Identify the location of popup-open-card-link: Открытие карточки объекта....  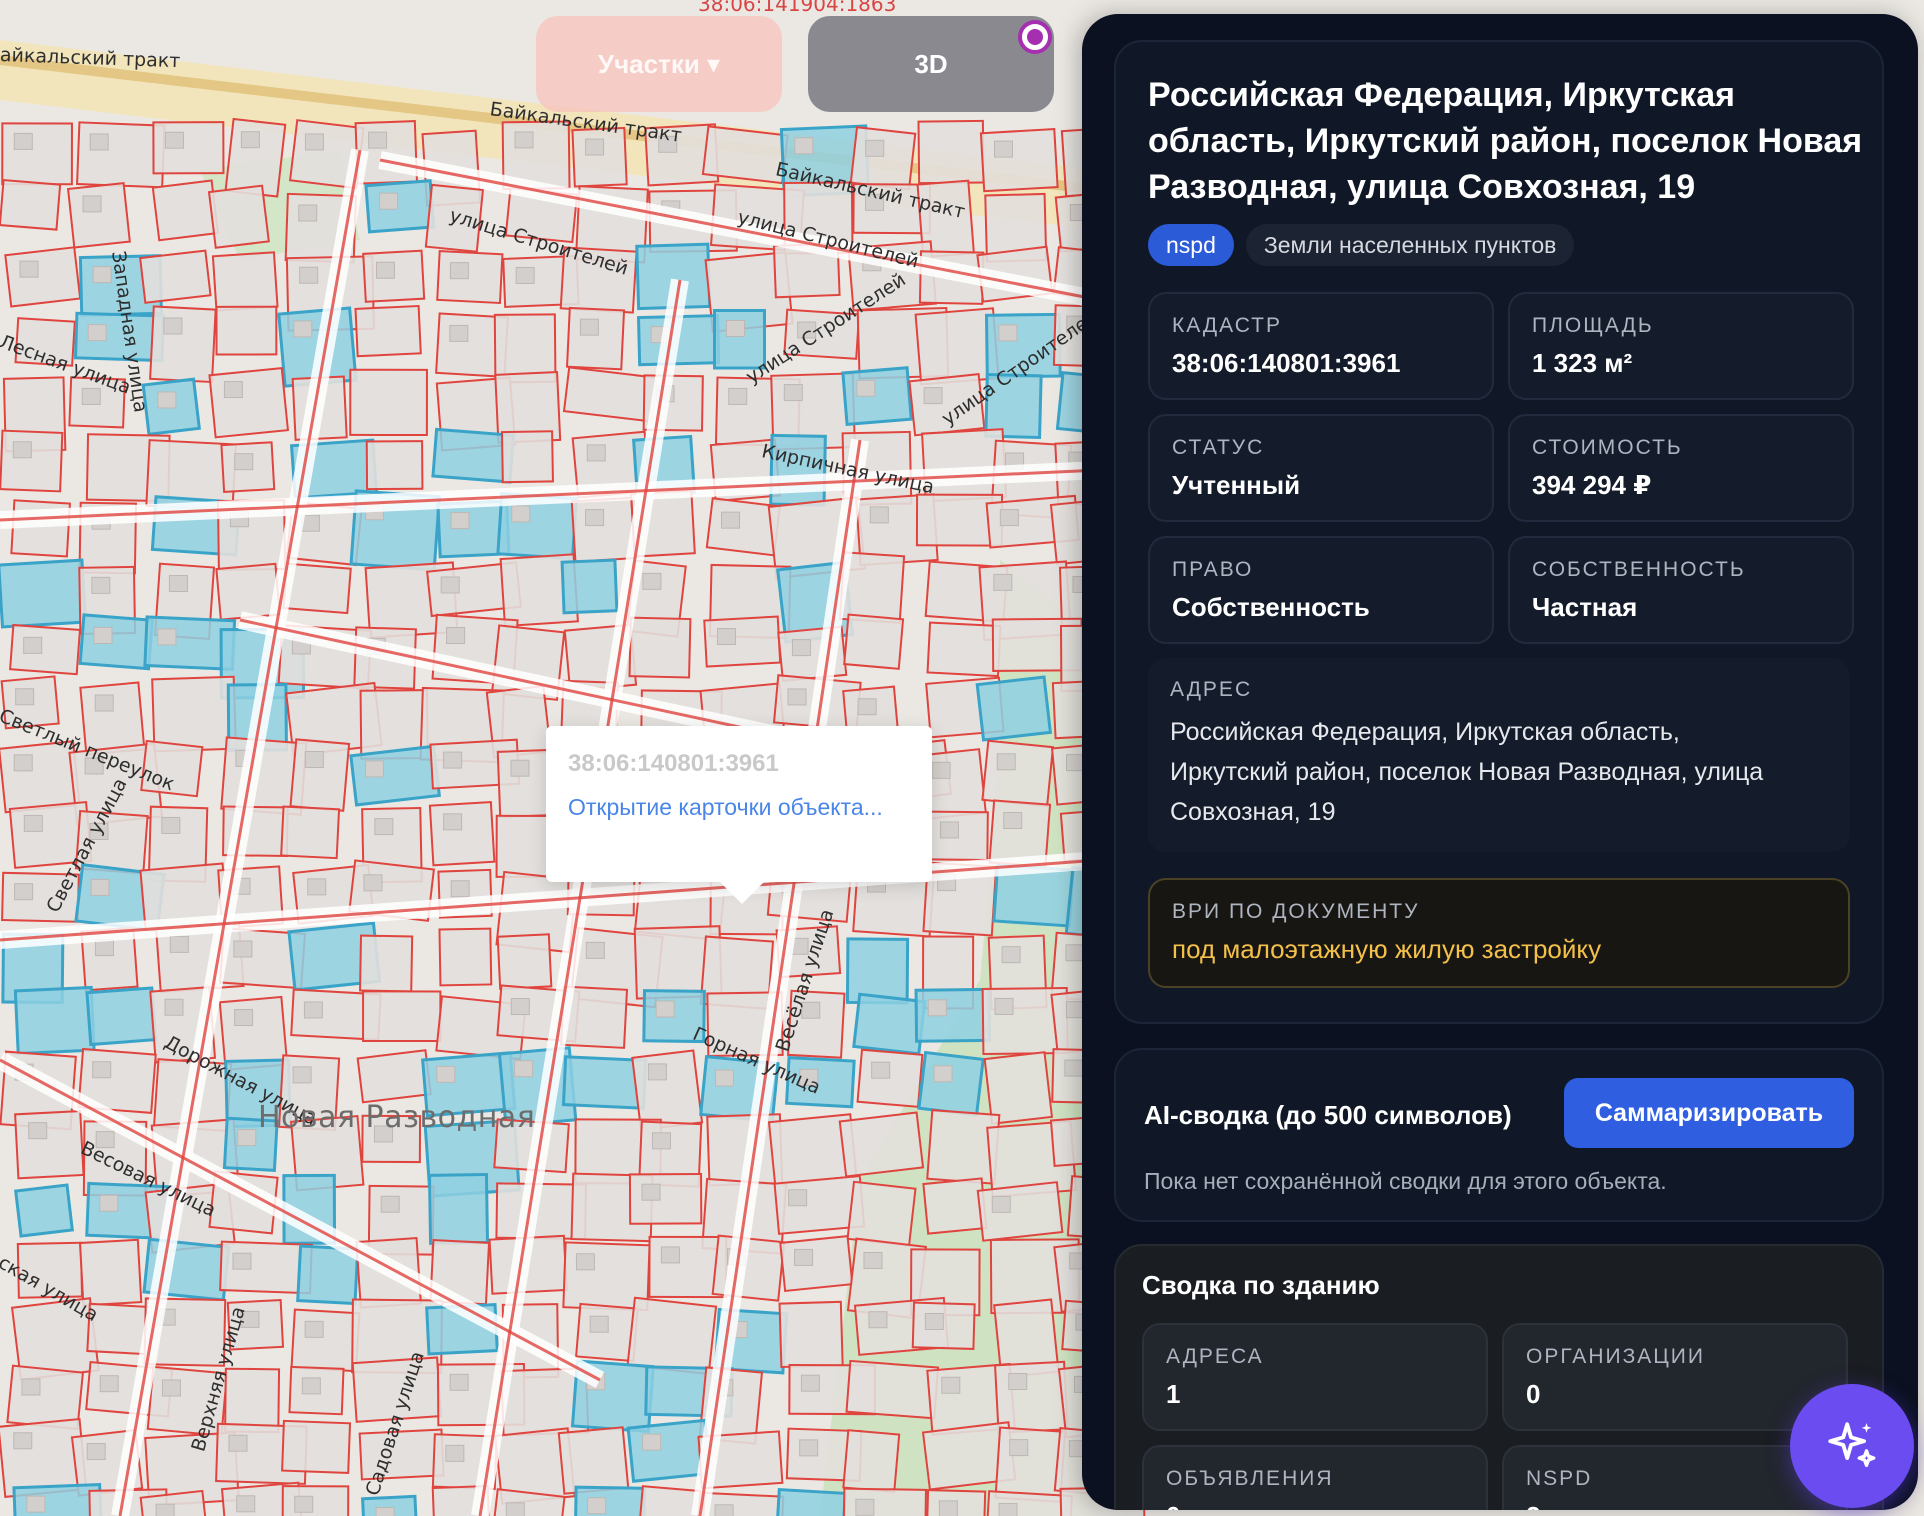
(739, 807).